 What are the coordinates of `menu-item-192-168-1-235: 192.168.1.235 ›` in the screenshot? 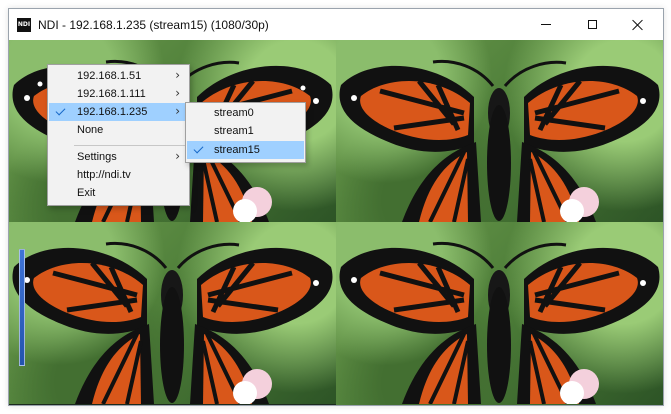 It's located at (118, 112).